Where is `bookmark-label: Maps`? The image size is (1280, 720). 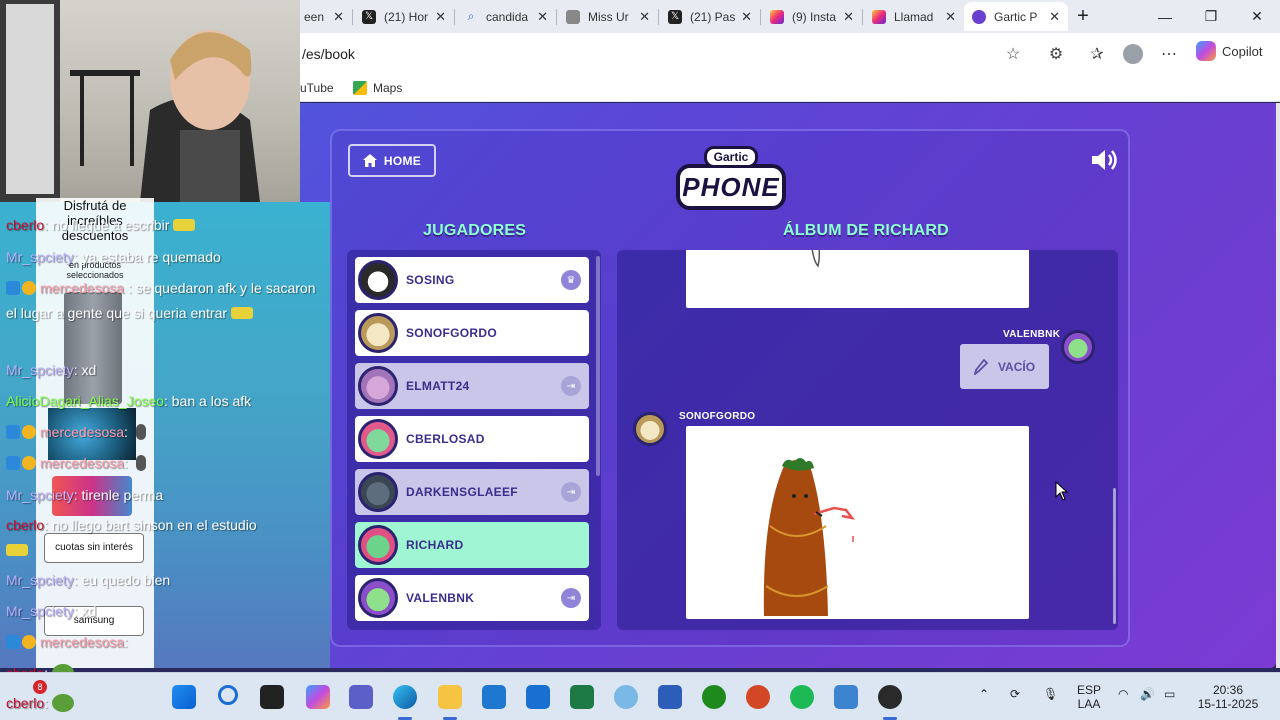
bookmark-label: Maps is located at coordinates (388, 88).